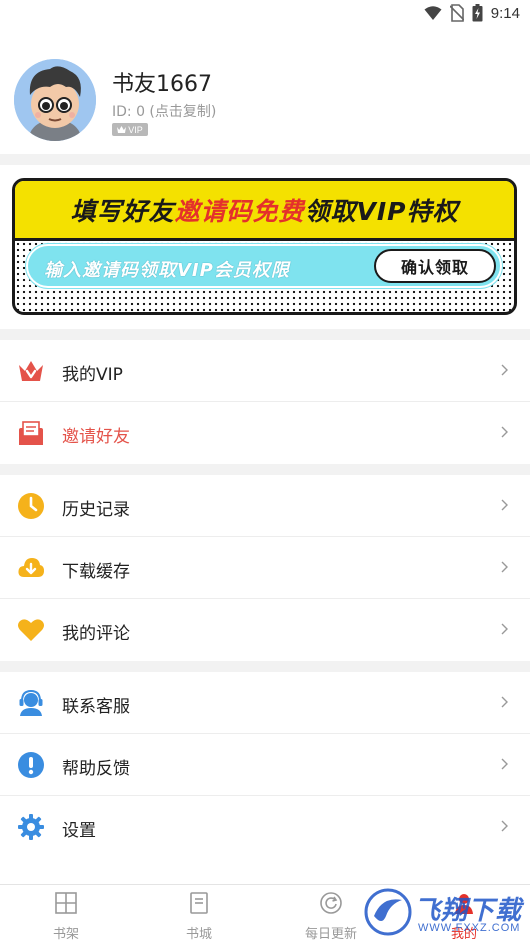 Image resolution: width=530 pixels, height=942 pixels. Describe the element at coordinates (388, 912) in the screenshot. I see `watermark-logo-icon` at that location.